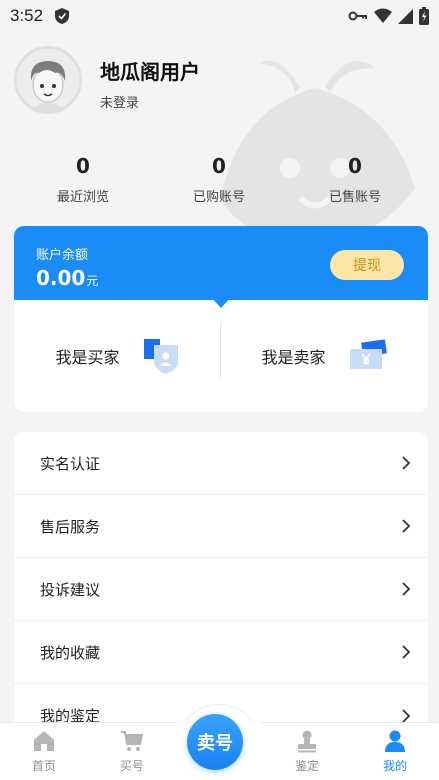  I want to click on nav-home: 首页, so click(44, 751).